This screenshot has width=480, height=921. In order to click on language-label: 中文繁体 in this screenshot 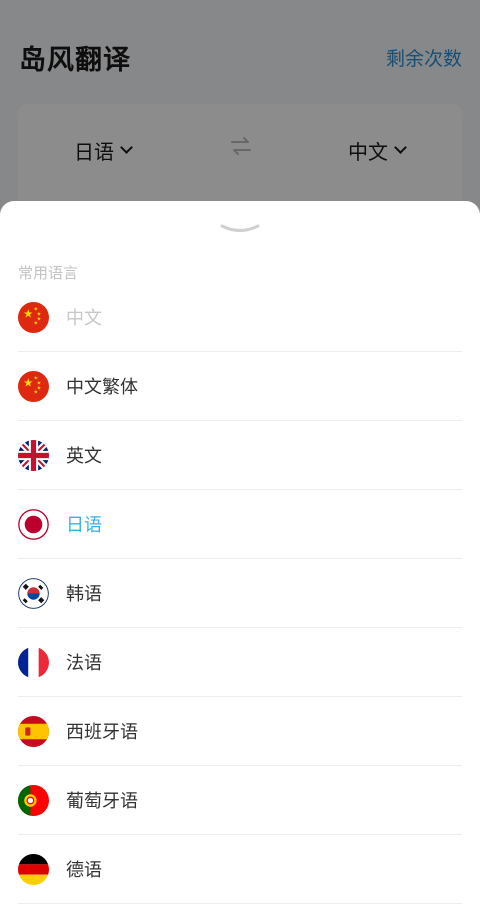, I will do `click(102, 387)`.